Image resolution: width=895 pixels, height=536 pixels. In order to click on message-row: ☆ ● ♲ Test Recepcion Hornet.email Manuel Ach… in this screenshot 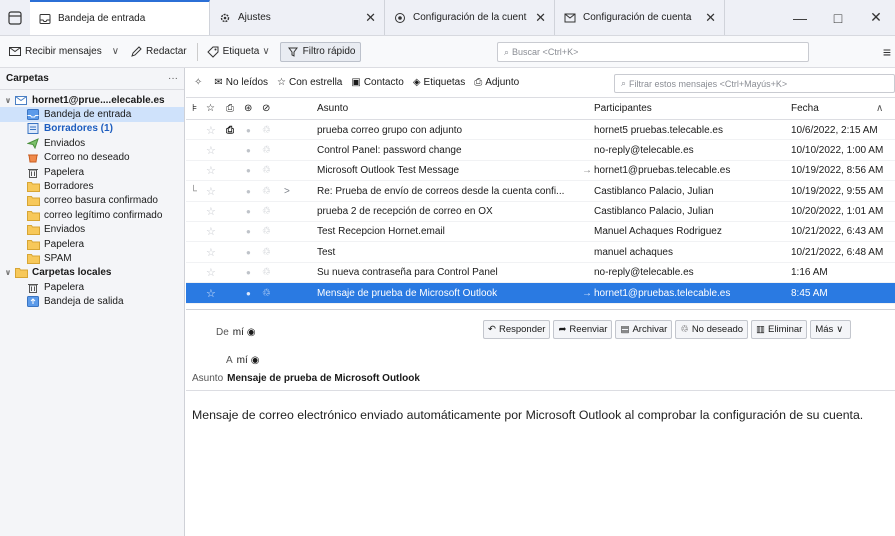, I will do `click(540, 232)`.